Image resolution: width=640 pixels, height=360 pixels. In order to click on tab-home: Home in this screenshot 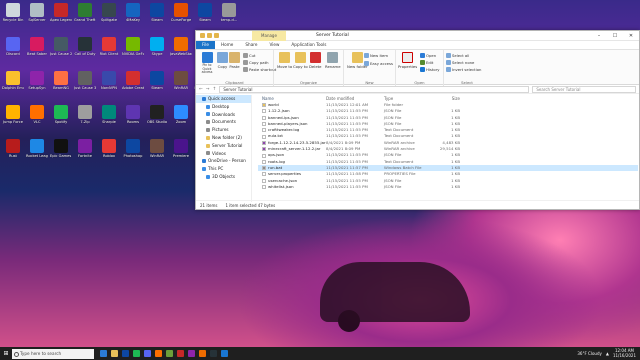, I will do `click(227, 45)`.